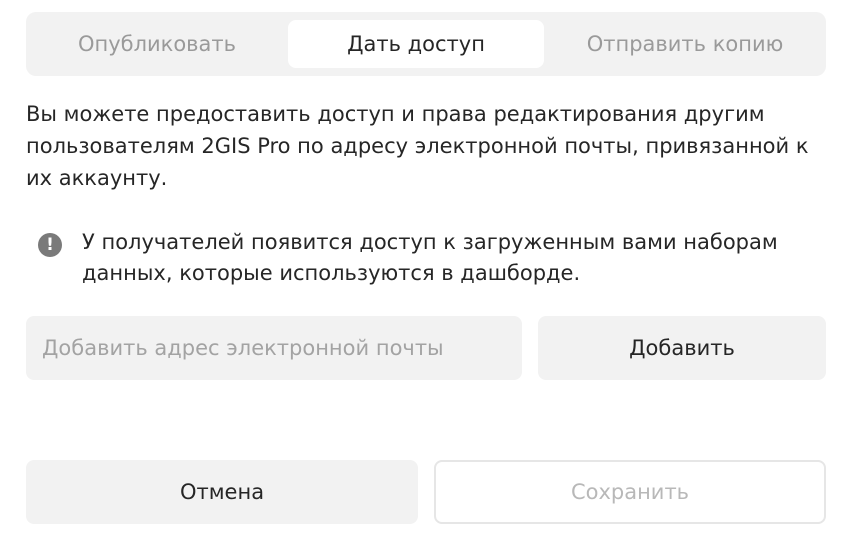 The width and height of the screenshot is (854, 544). What do you see at coordinates (682, 348) in the screenshot?
I see `add-email-button: Добавить` at bounding box center [682, 348].